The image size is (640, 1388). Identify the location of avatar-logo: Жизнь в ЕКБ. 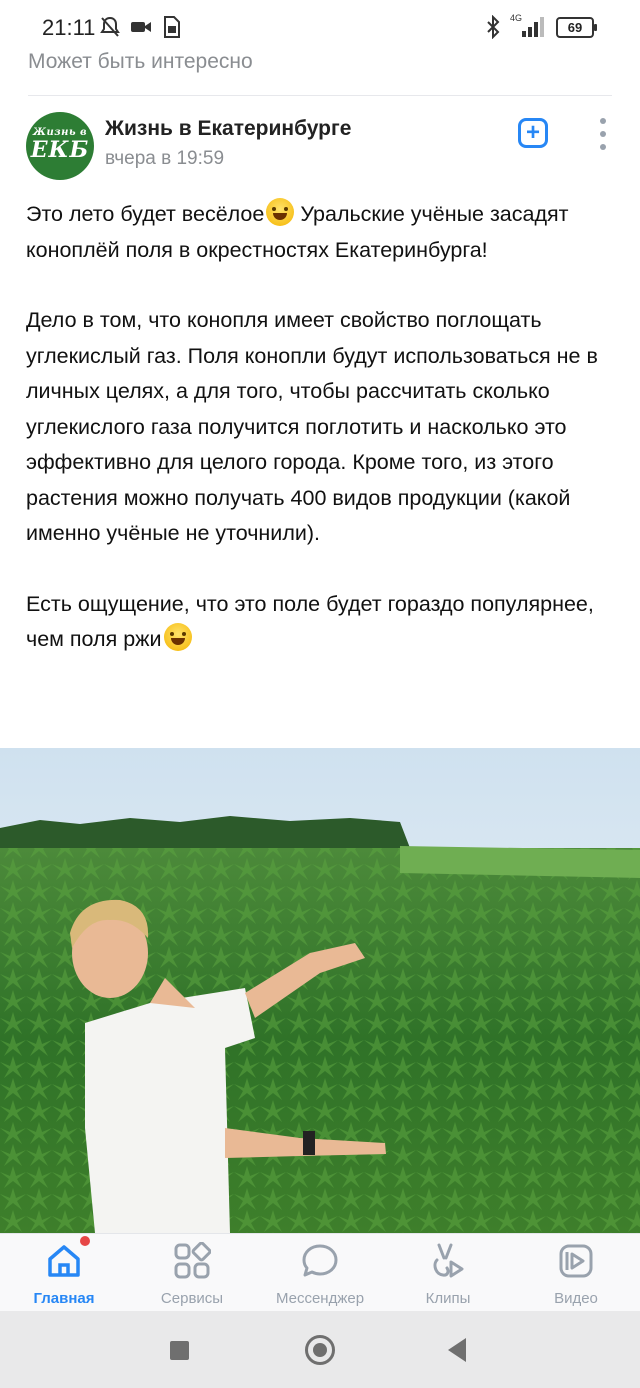
(60, 146).